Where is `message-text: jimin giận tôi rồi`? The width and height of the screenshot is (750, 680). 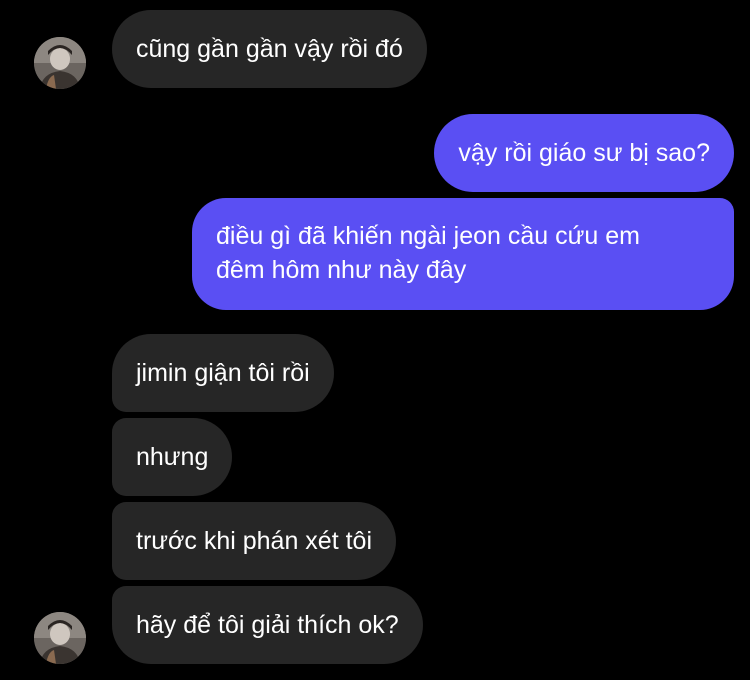
message-text: jimin giận tôi rồi is located at coordinates (223, 373).